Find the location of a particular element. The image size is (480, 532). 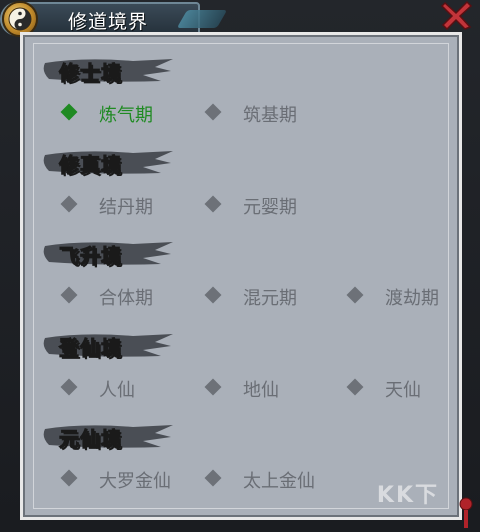

stage-label: 混元期 is located at coordinates (270, 298).